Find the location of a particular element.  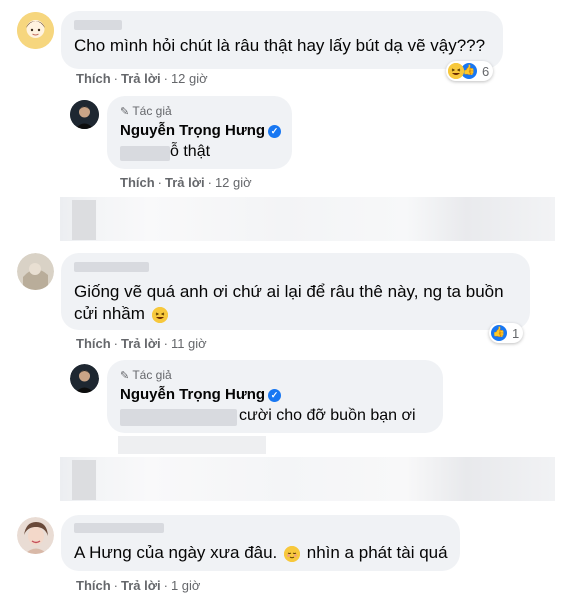

reply-actions: Thích · Trả lời · 12 giờ is located at coordinates (186, 182).